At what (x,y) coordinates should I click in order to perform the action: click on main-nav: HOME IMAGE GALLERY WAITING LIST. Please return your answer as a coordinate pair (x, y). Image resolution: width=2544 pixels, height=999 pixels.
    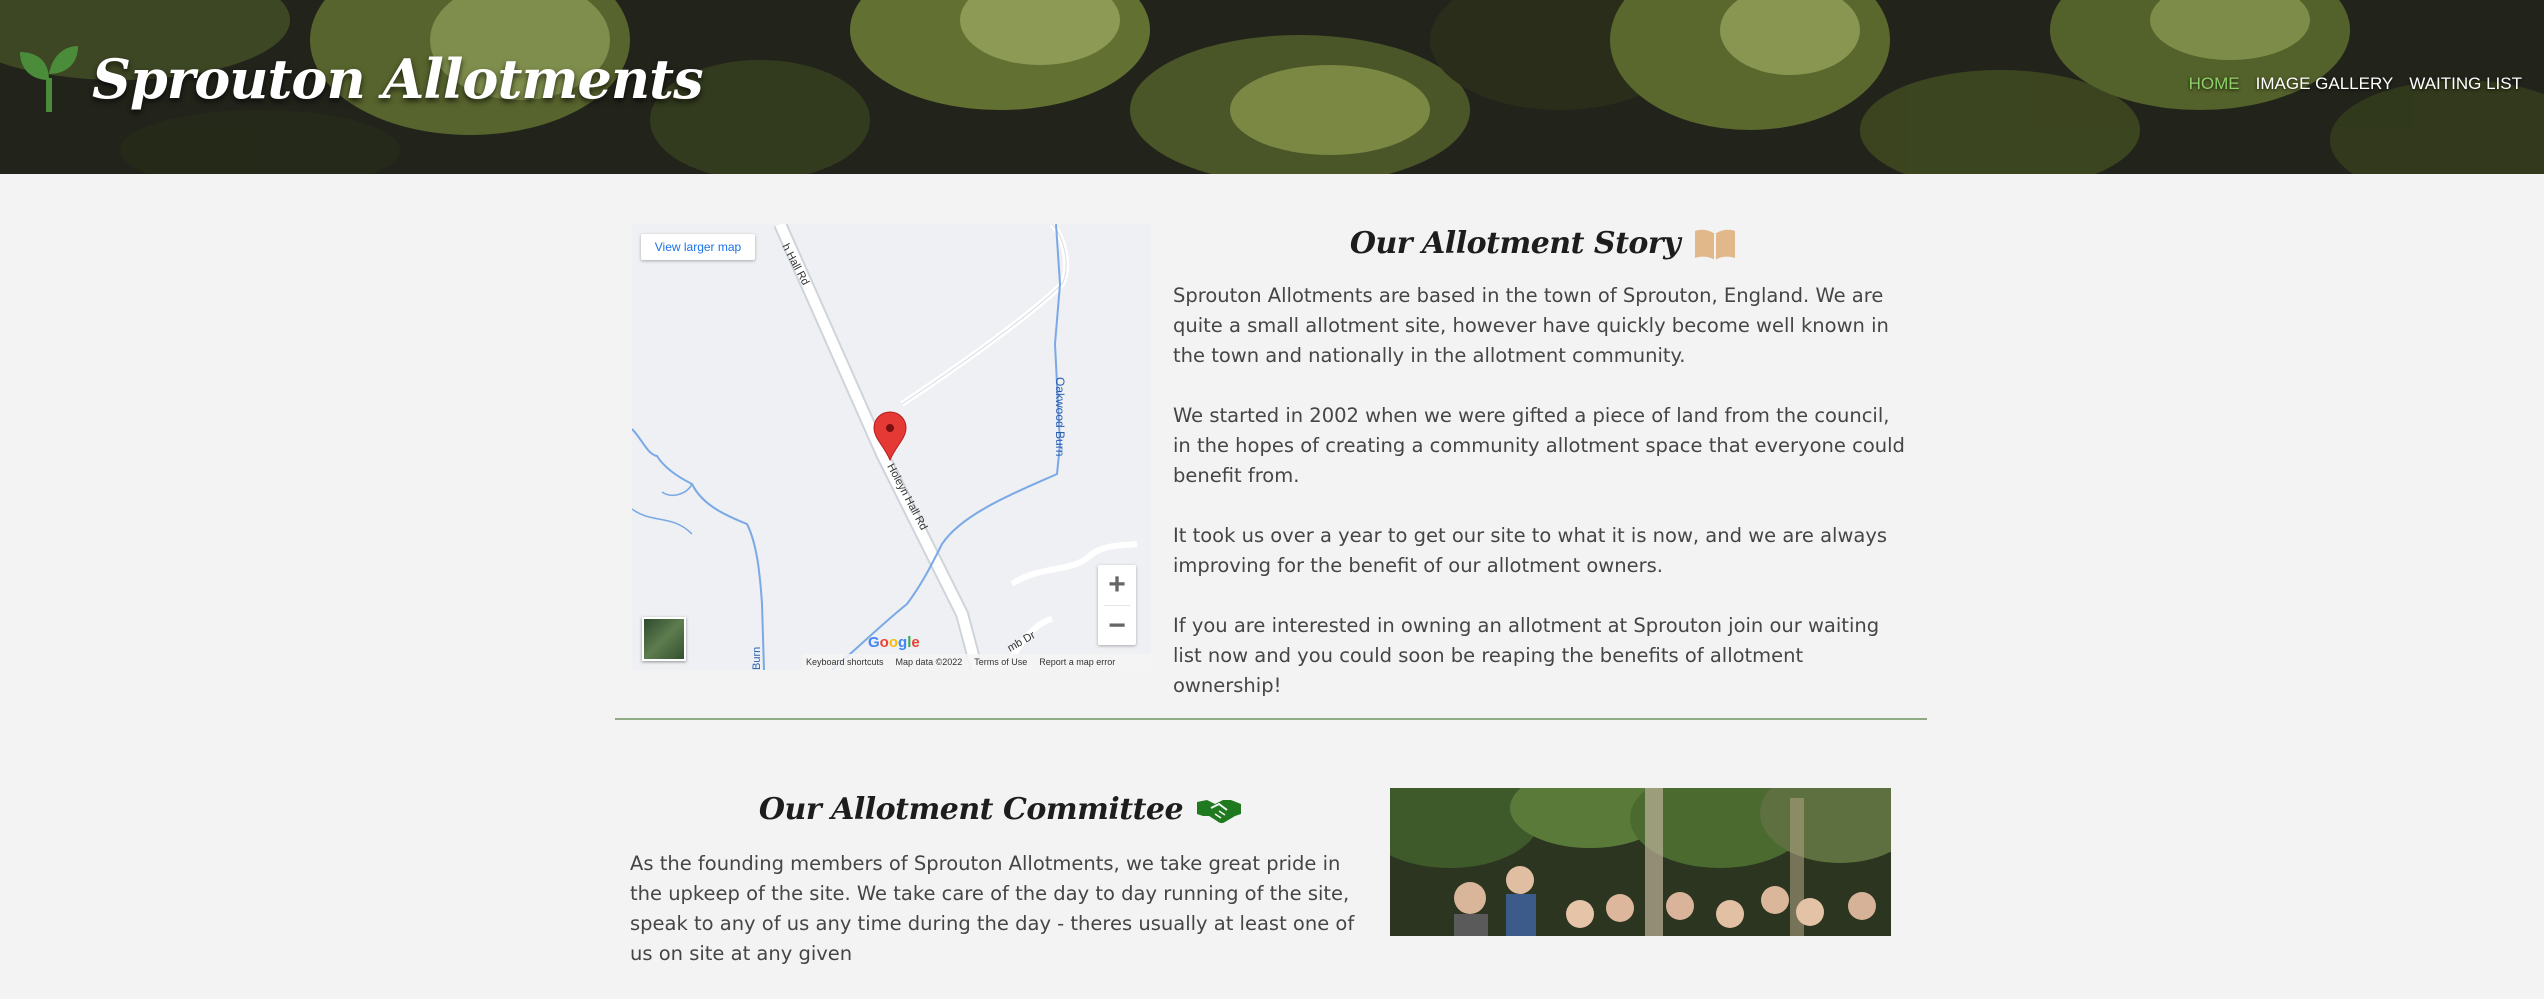
    Looking at the image, I should click on (2355, 84).